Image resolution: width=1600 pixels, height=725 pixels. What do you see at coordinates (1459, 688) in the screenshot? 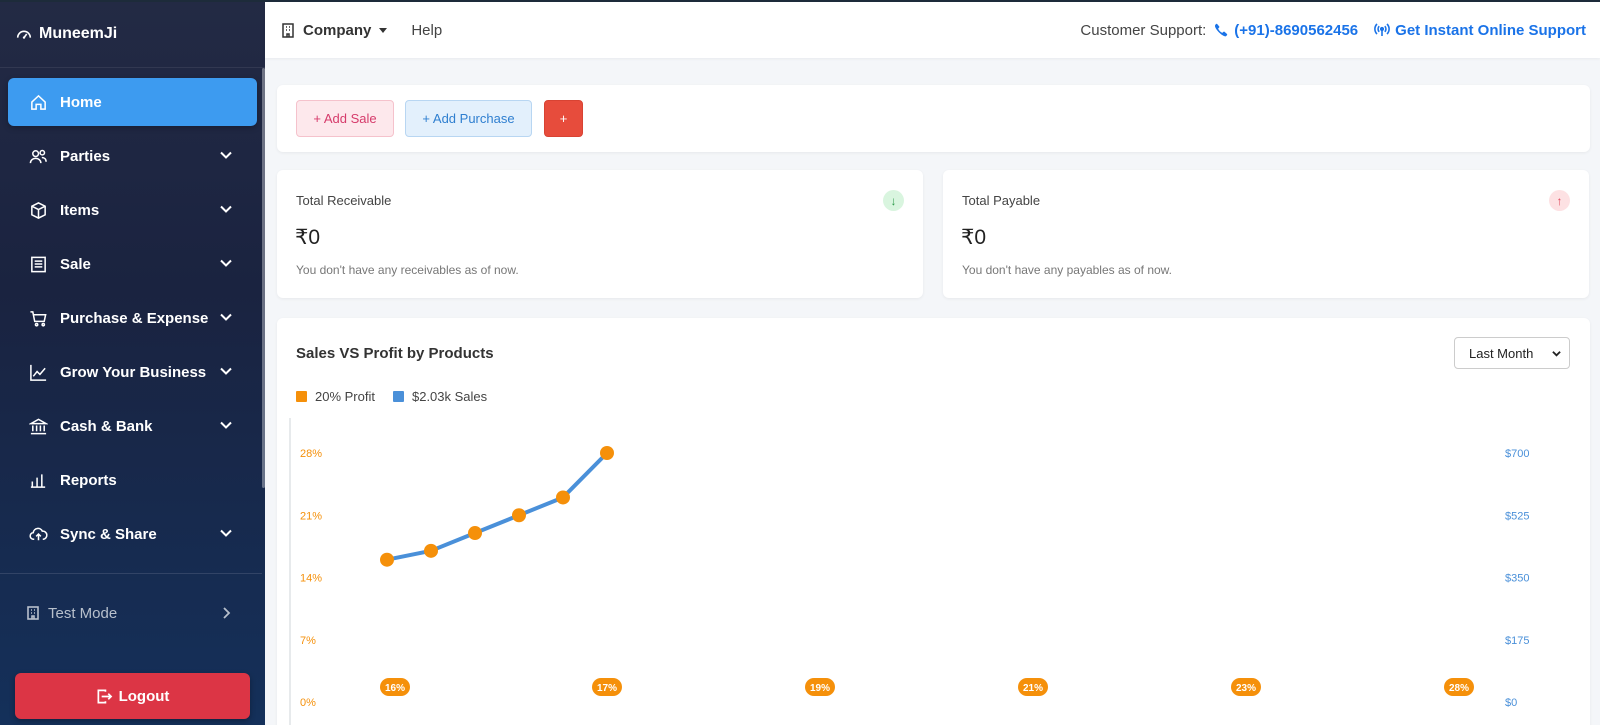
I see `x-badge-label: 28%` at bounding box center [1459, 688].